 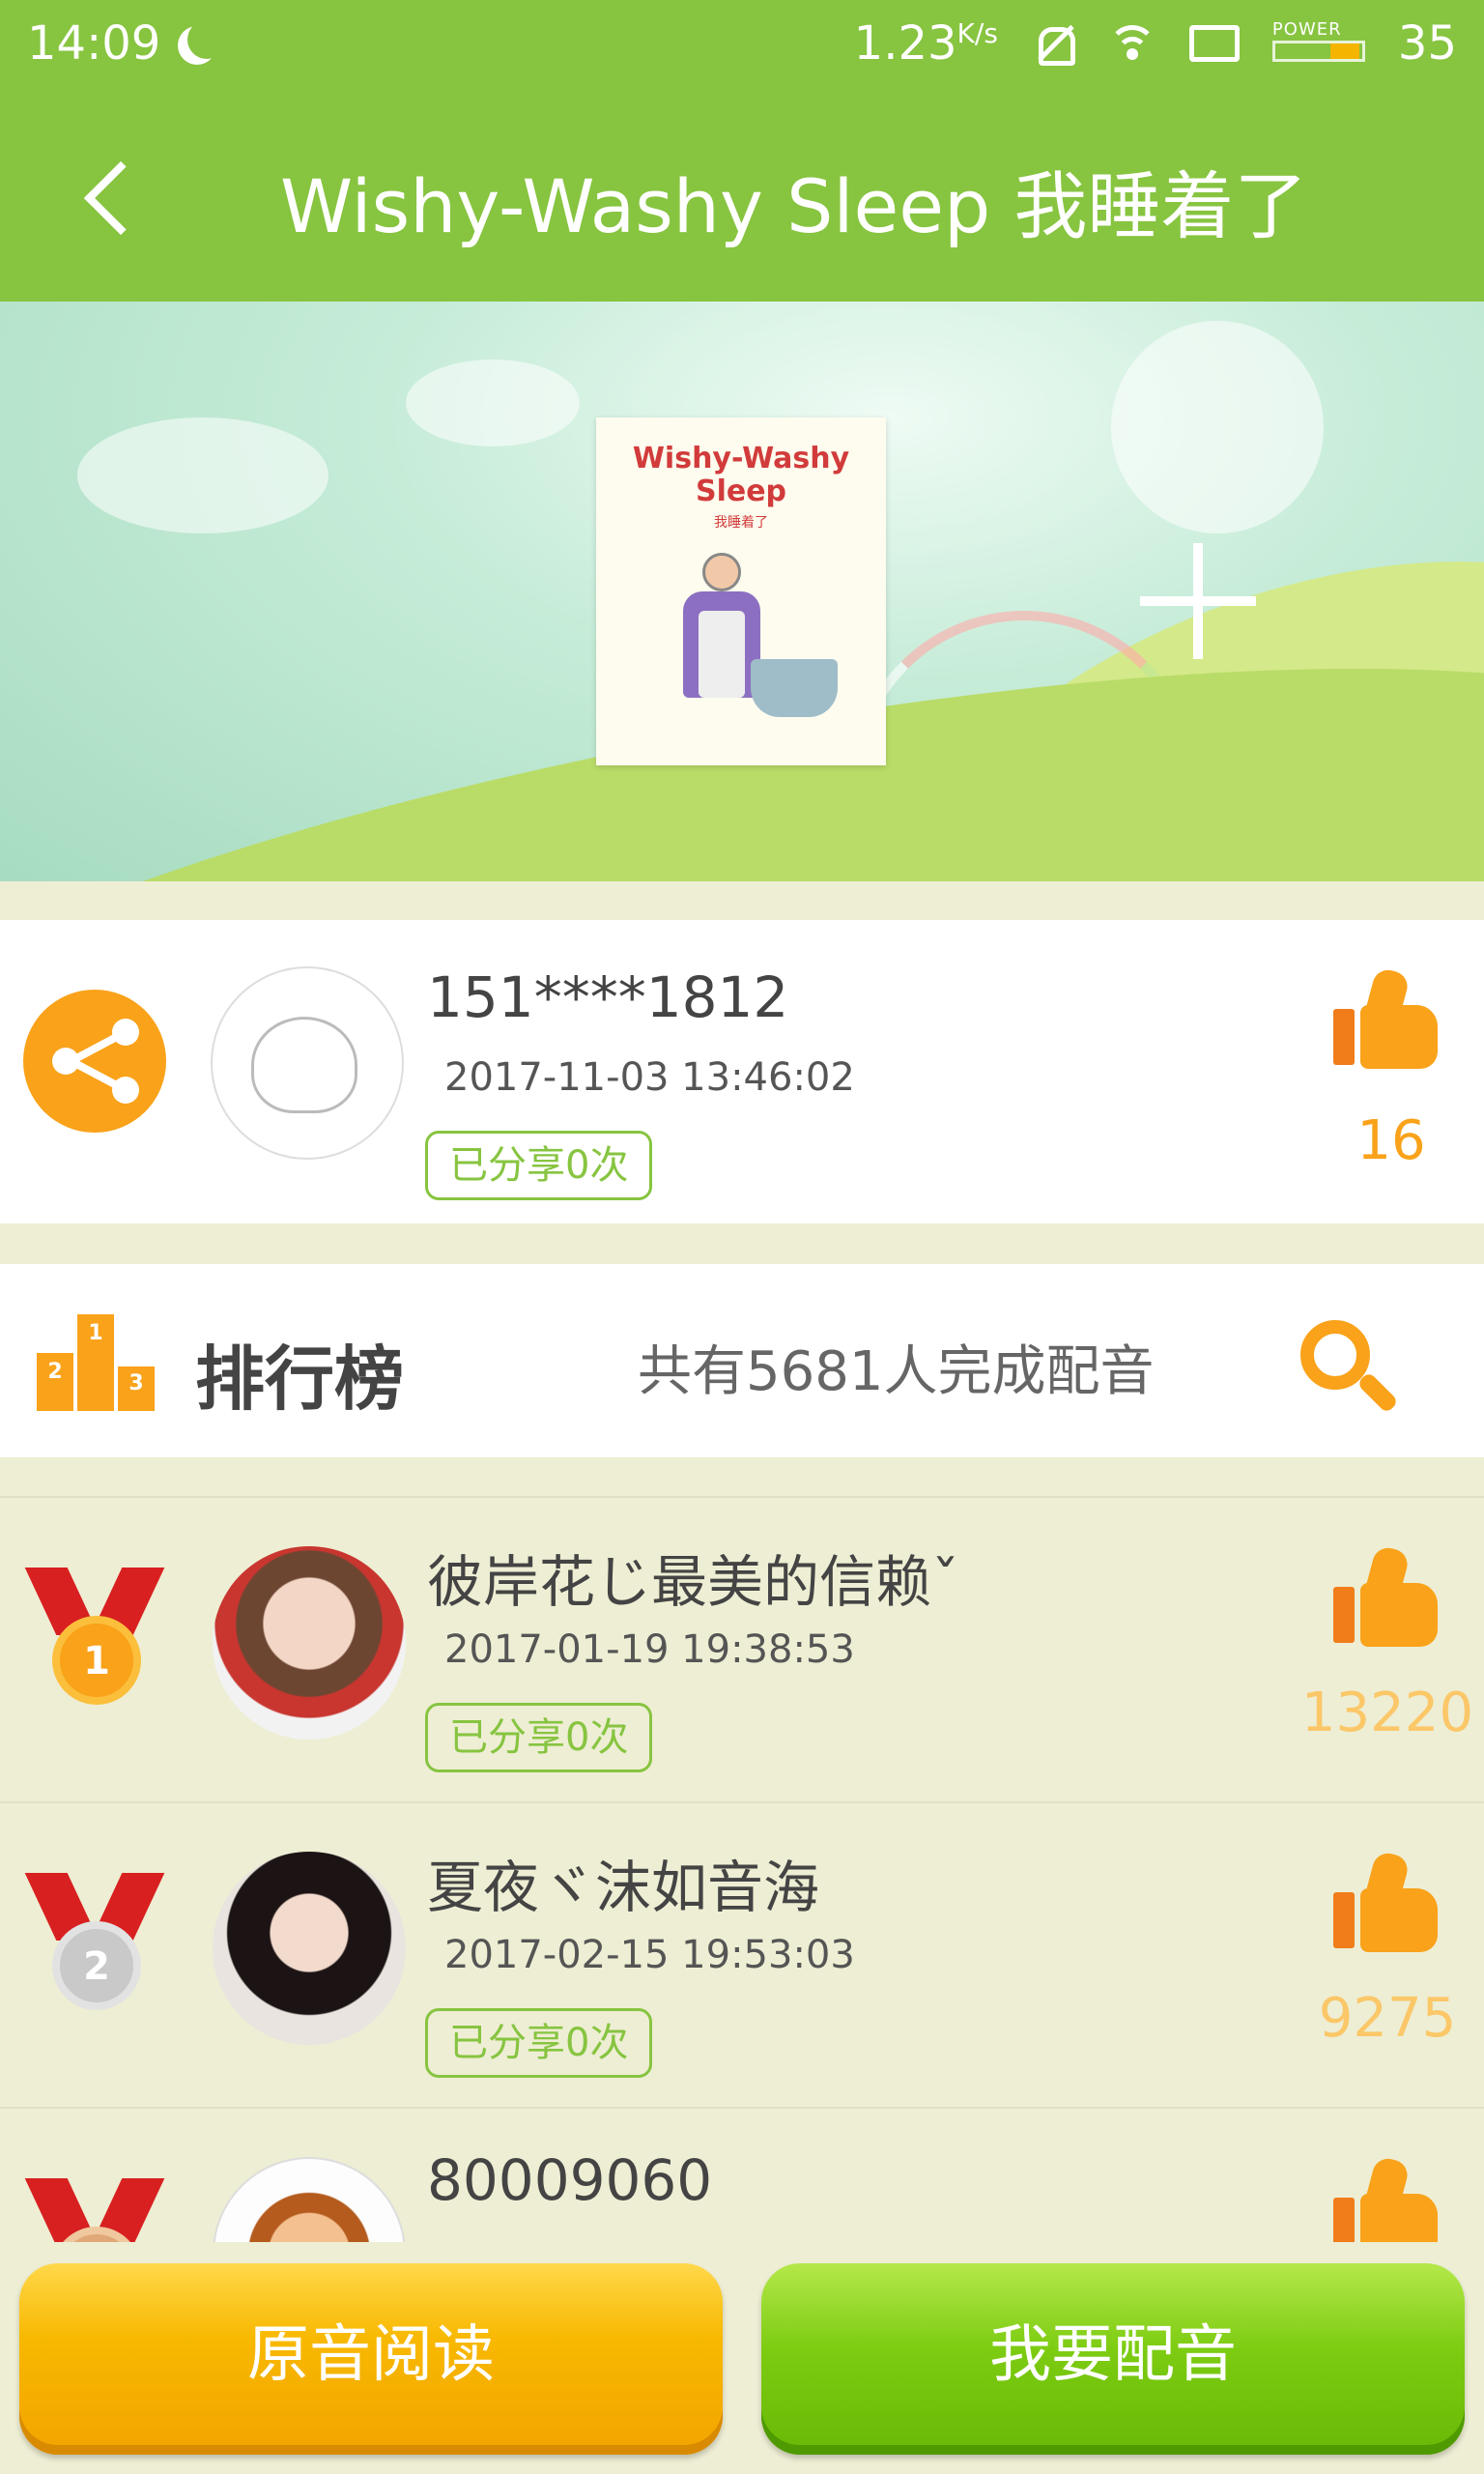 What do you see at coordinates (1053, 44) in the screenshot?
I see `mute-bell-icon` at bounding box center [1053, 44].